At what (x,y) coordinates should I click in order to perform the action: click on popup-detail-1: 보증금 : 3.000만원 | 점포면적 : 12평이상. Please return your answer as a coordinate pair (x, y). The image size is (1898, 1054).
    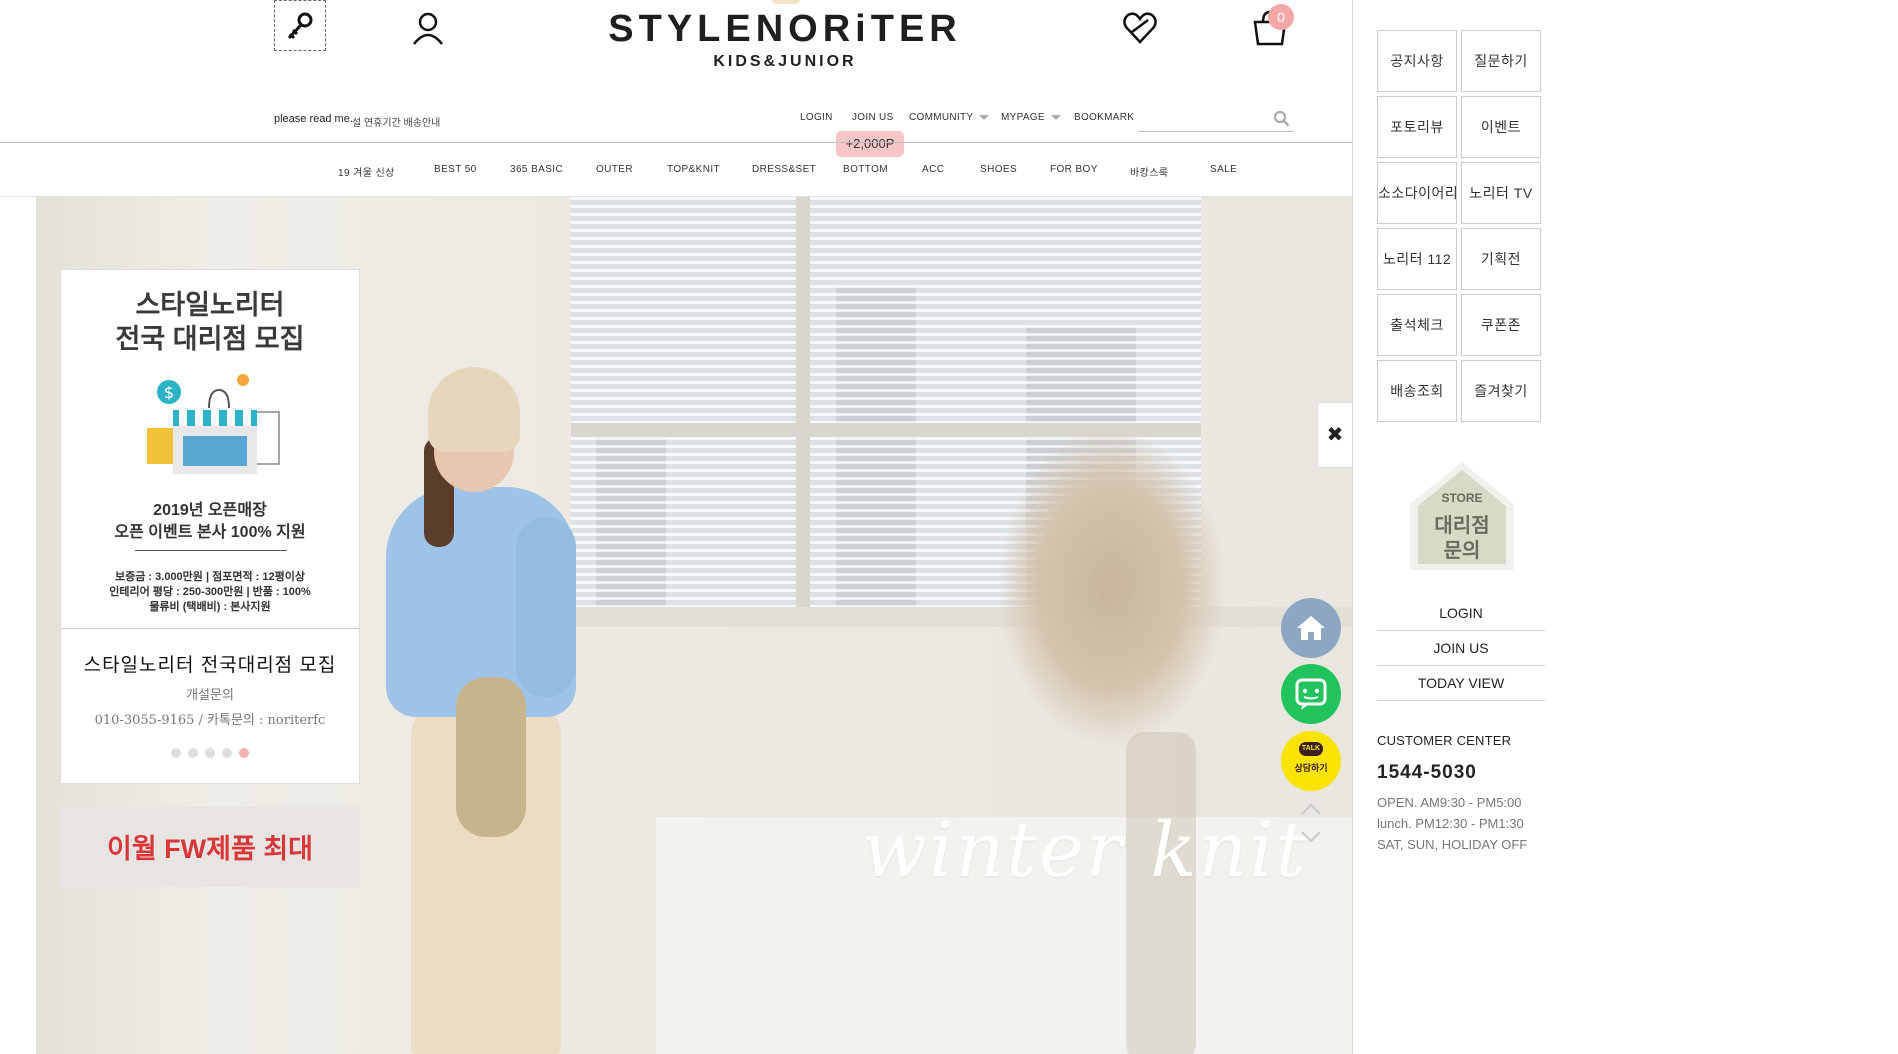
    Looking at the image, I should click on (210, 577).